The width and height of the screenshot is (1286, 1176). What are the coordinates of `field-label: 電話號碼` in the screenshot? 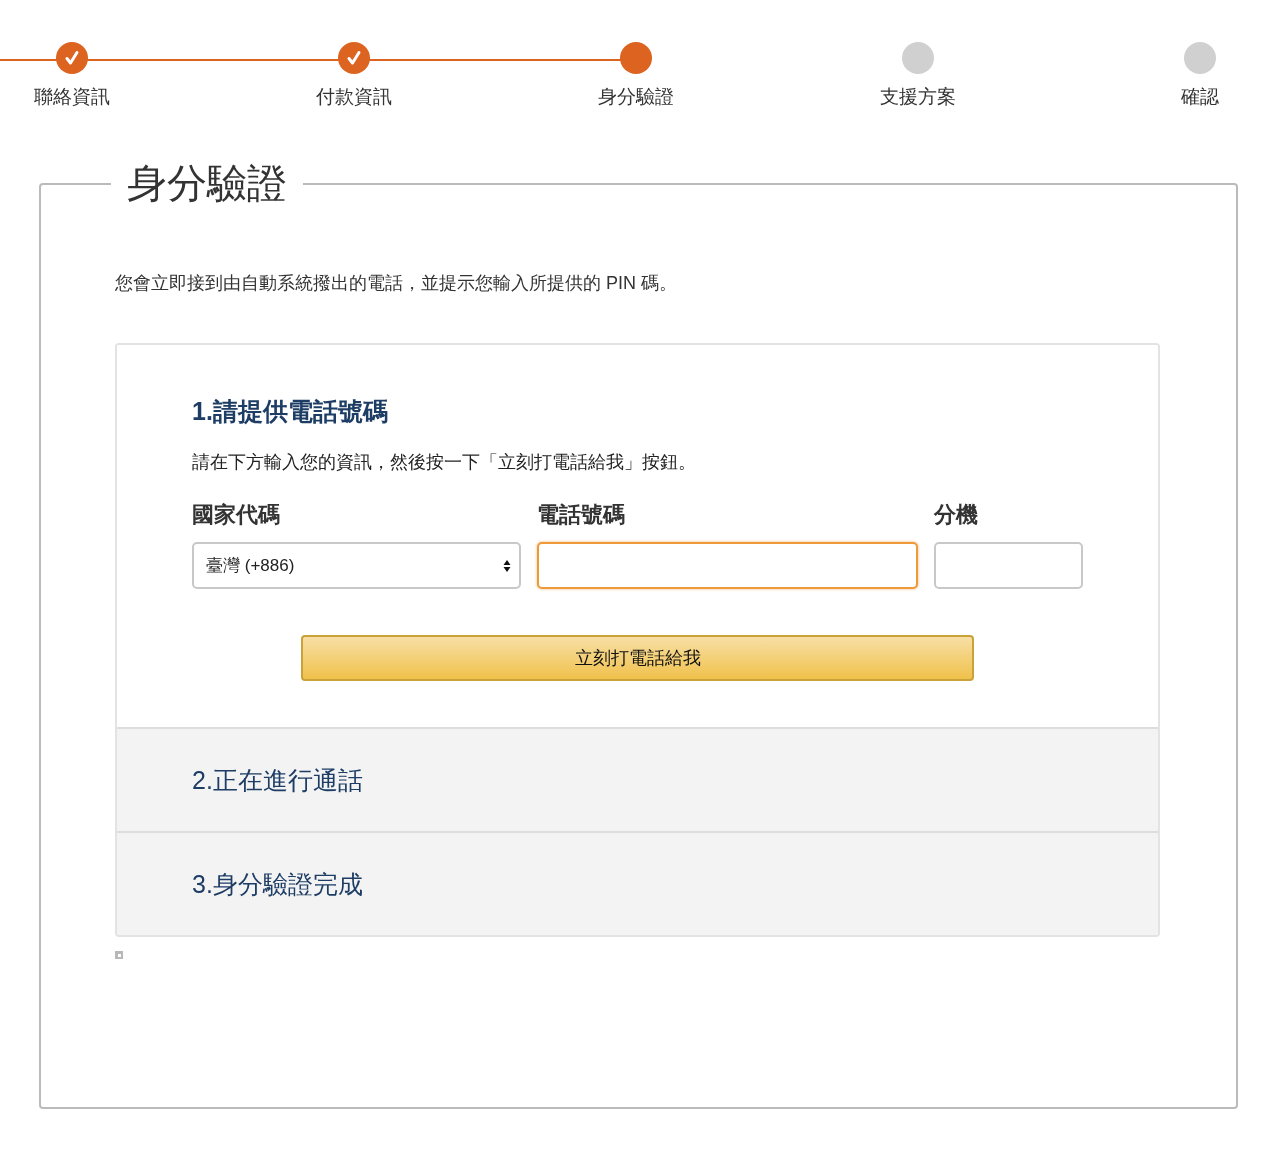 It's located at (581, 515).